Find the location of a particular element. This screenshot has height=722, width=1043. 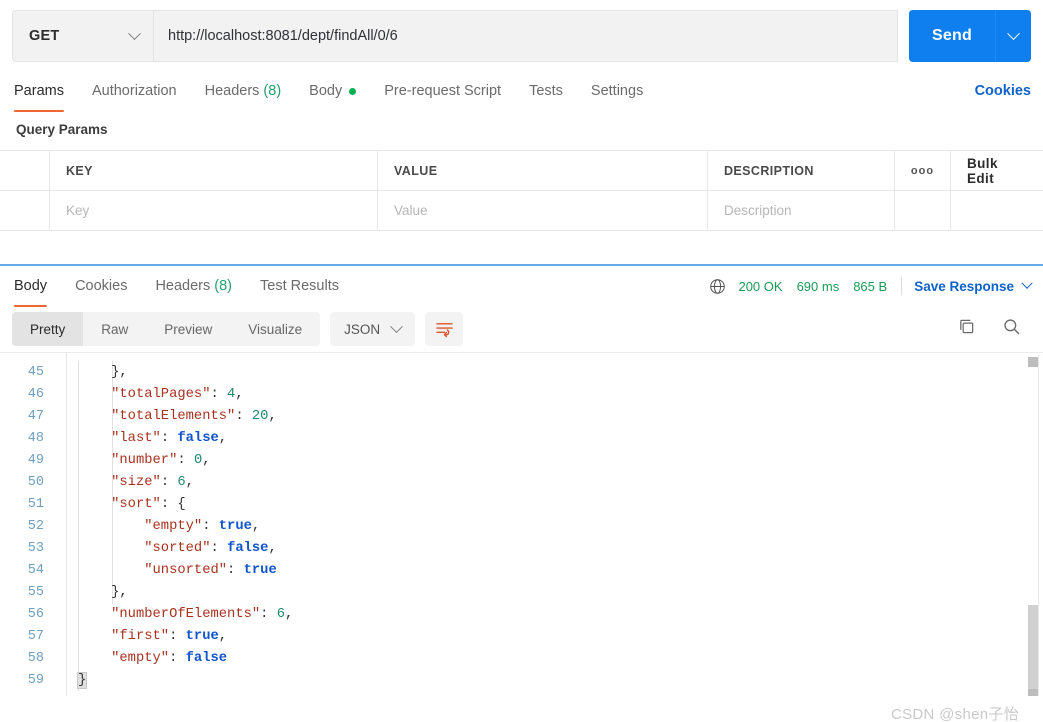

code-text: "totalPages": 4, is located at coordinates (151, 394).